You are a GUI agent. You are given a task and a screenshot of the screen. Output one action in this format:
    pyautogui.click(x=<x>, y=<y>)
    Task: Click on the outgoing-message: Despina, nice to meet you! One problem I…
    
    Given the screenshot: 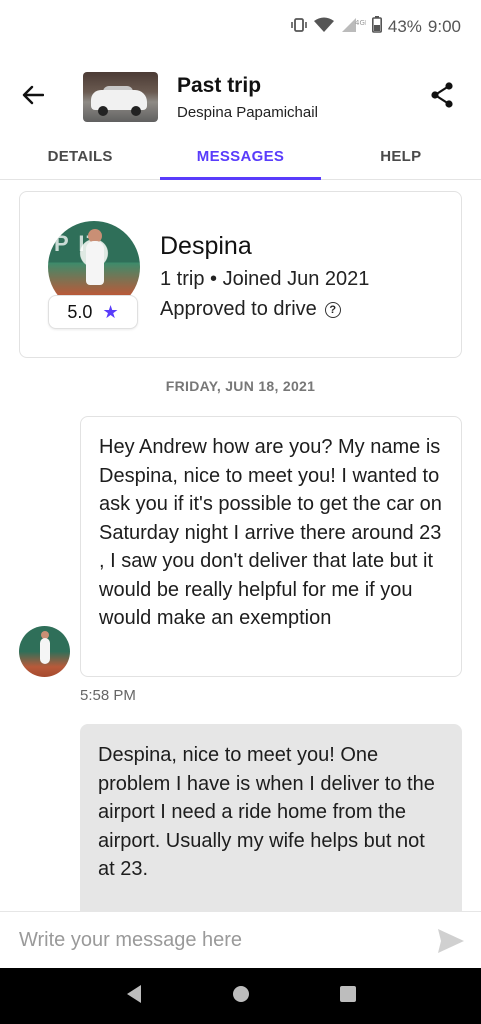 What is the action you would take?
    pyautogui.click(x=271, y=817)
    